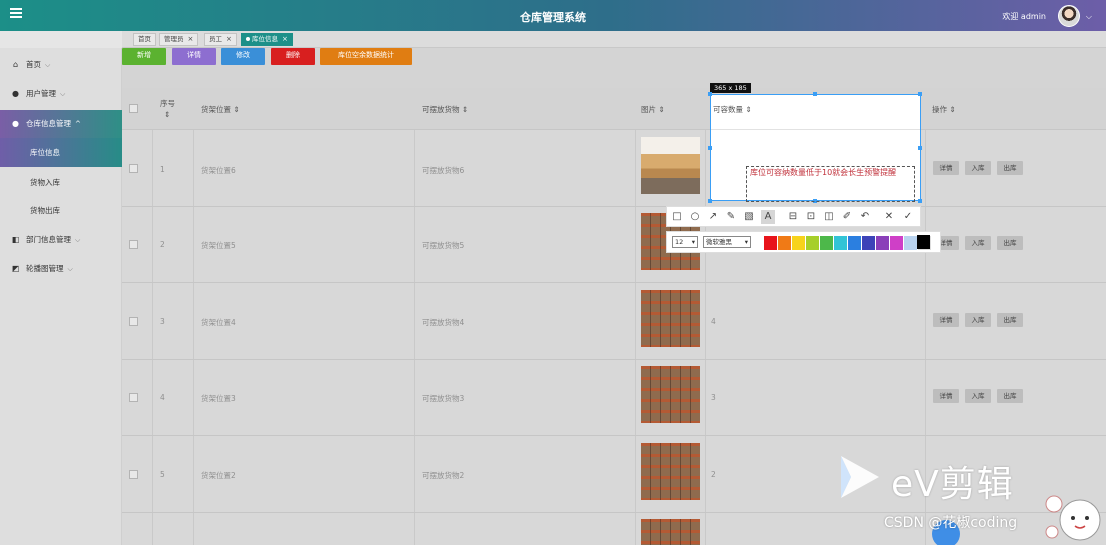 This screenshot has height=545, width=1106. Describe the element at coordinates (167, 103) in the screenshot. I see `header-index: 序号` at that location.